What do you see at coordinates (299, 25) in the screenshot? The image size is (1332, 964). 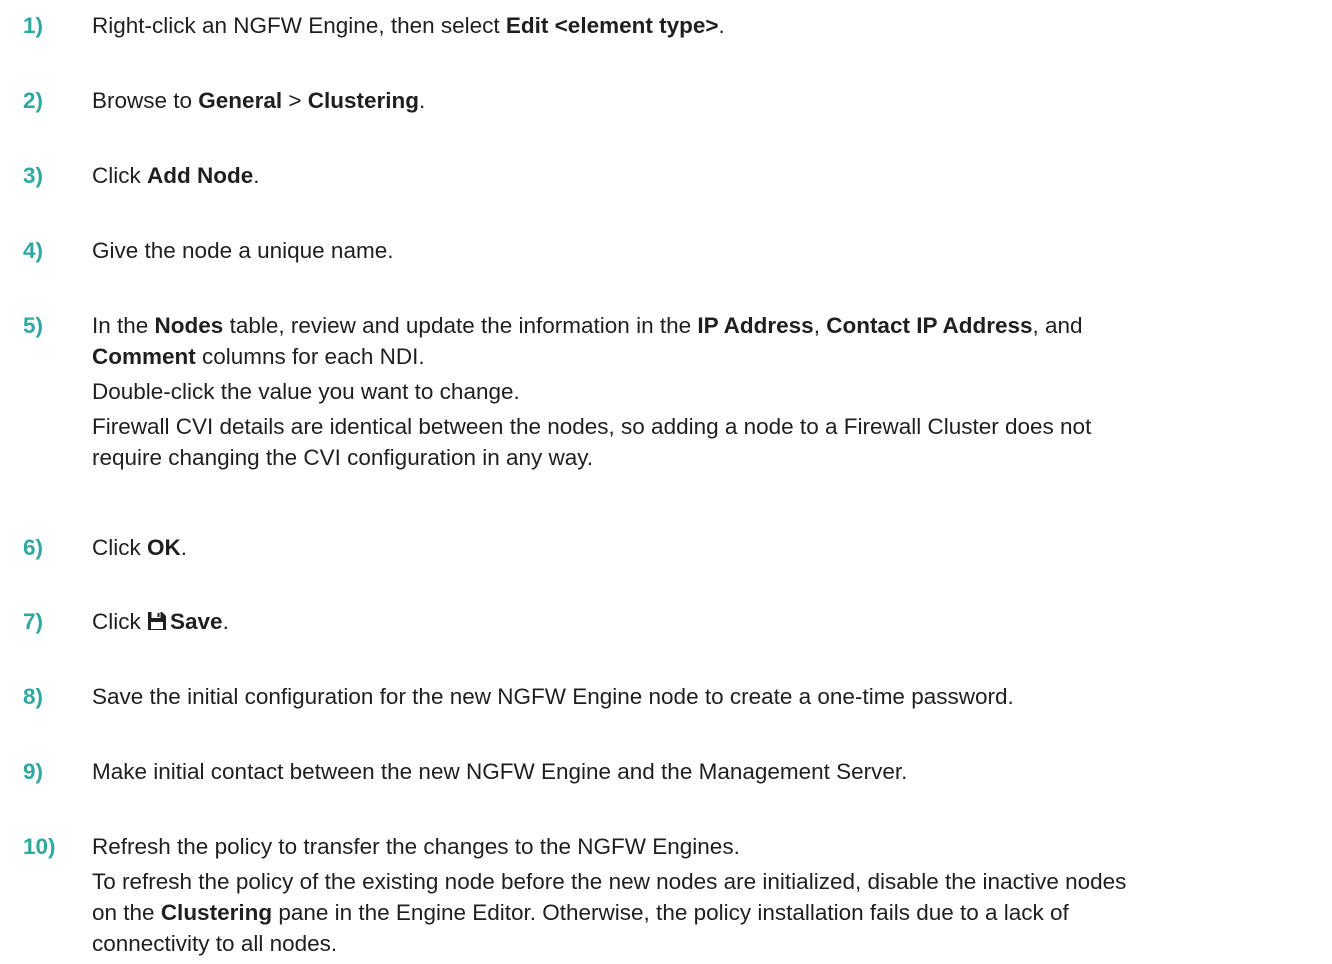 I see `text-run: Right-click an NGFW Engine, then select` at bounding box center [299, 25].